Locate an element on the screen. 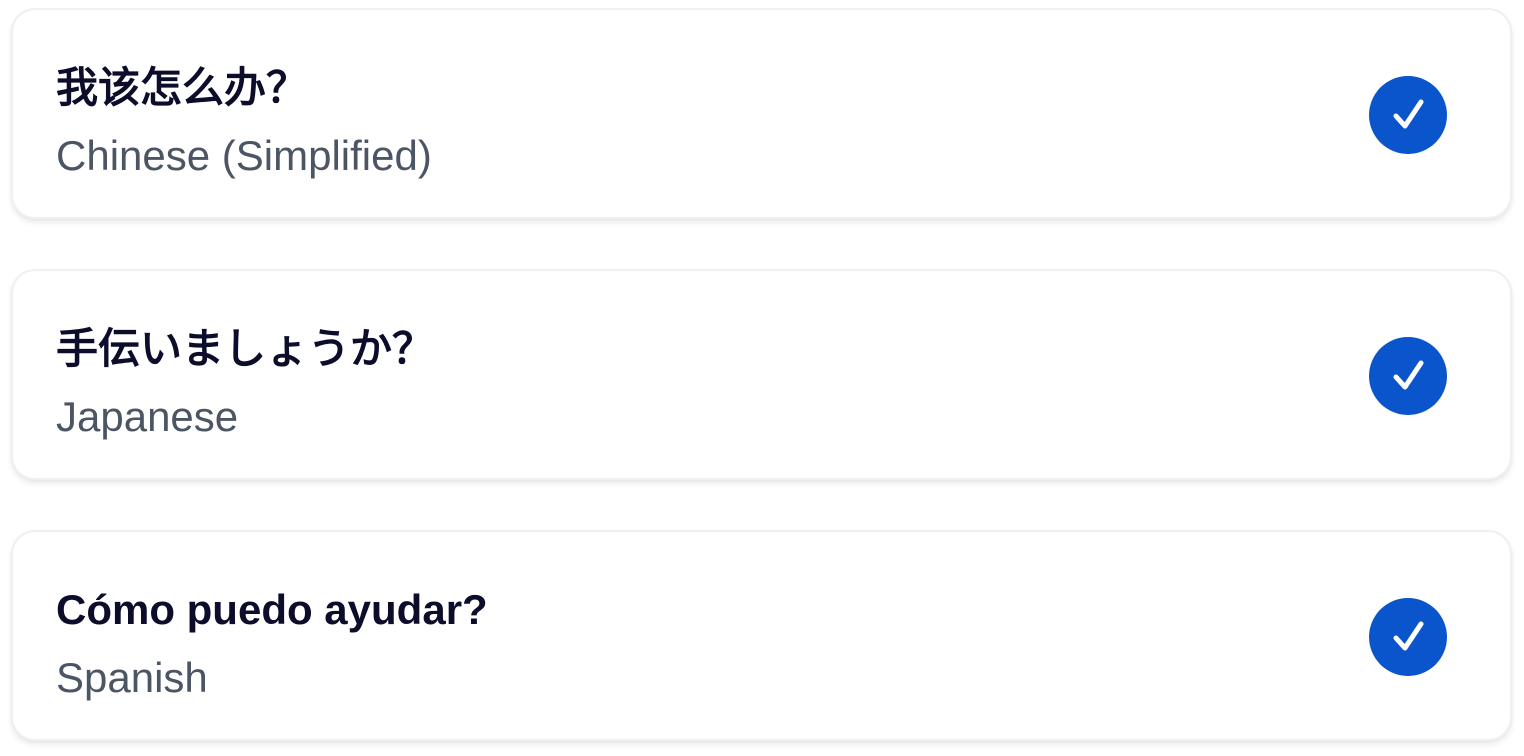  language-name: Japanese is located at coordinates (147, 416).